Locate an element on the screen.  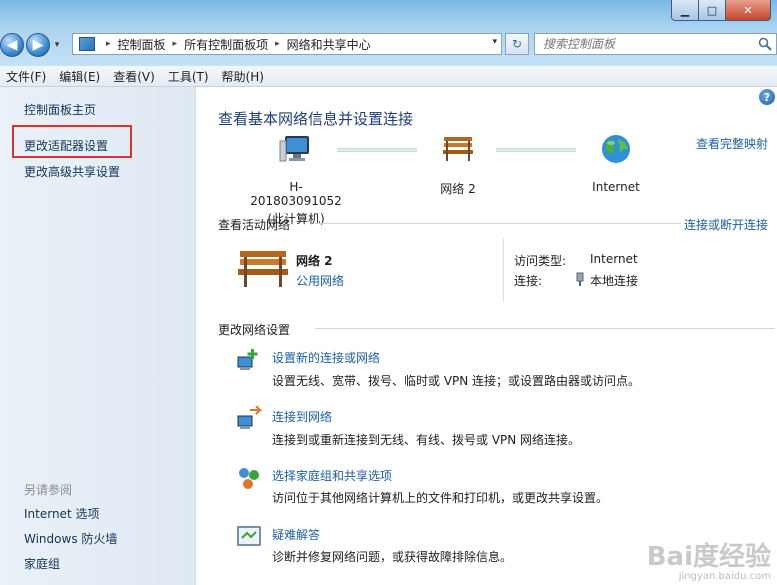
window-controls: ▁ □ ✕ is located at coordinates (721, 10).